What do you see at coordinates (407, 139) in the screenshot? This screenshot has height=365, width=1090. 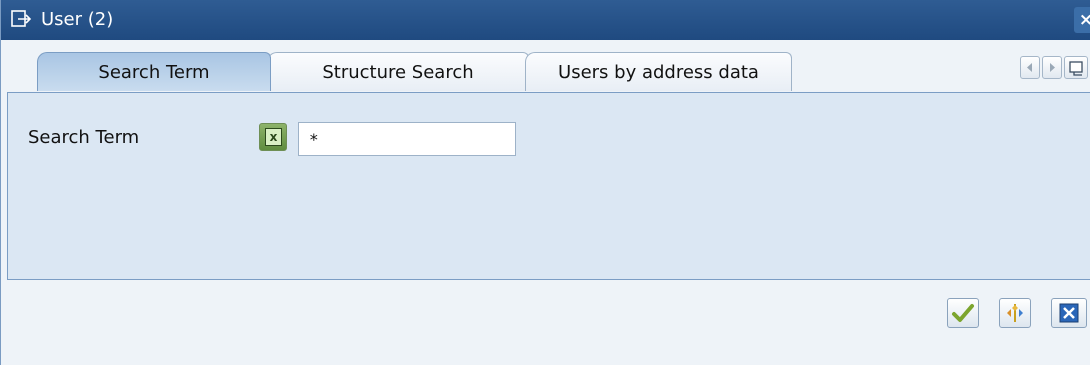 I see `search-term-input` at bounding box center [407, 139].